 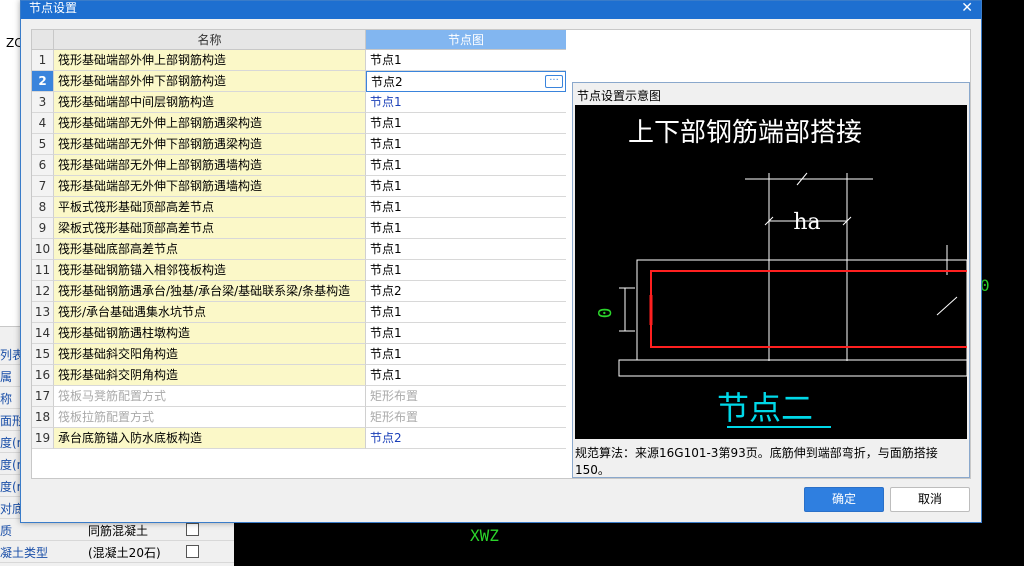 I want to click on row-name: 筏形基础端部无外伸下部钢筋遇梁构造, so click(x=210, y=144).